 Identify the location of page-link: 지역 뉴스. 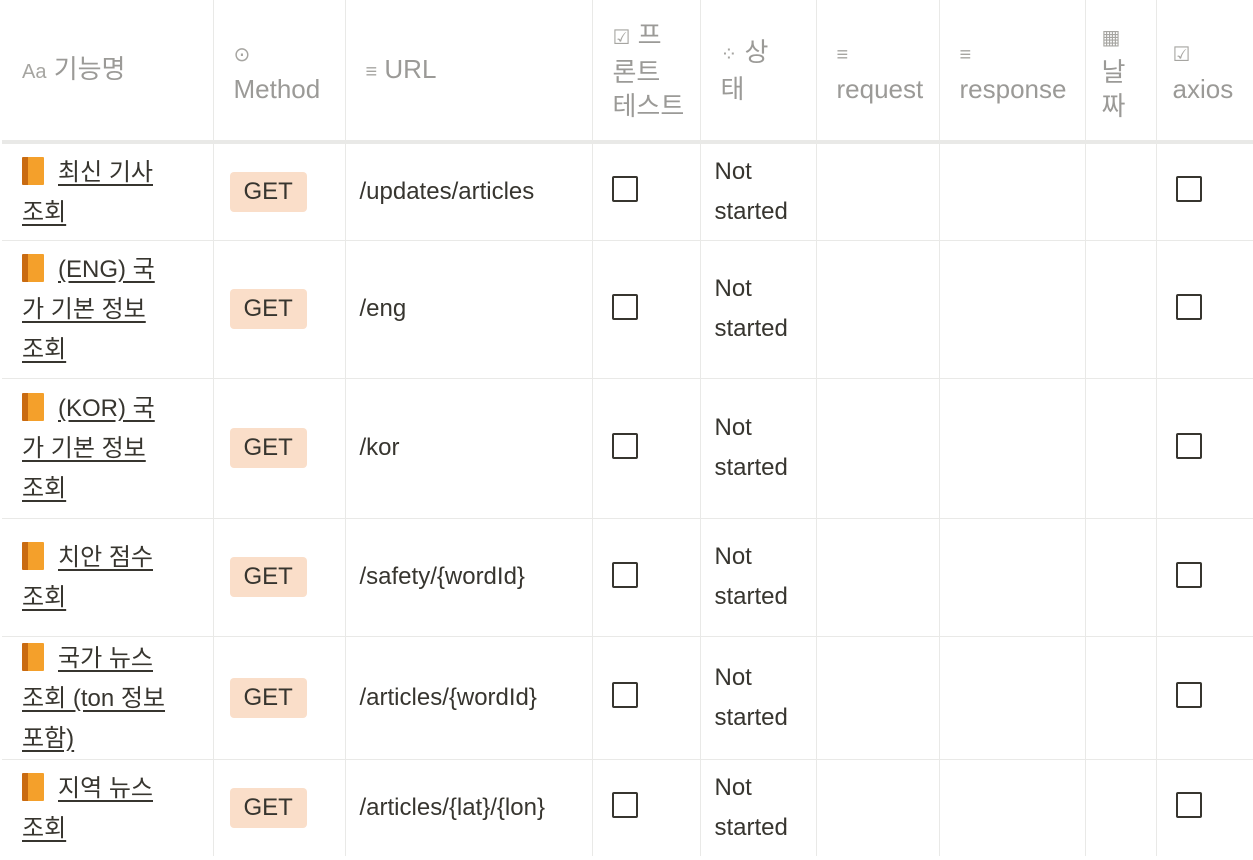
(105, 788).